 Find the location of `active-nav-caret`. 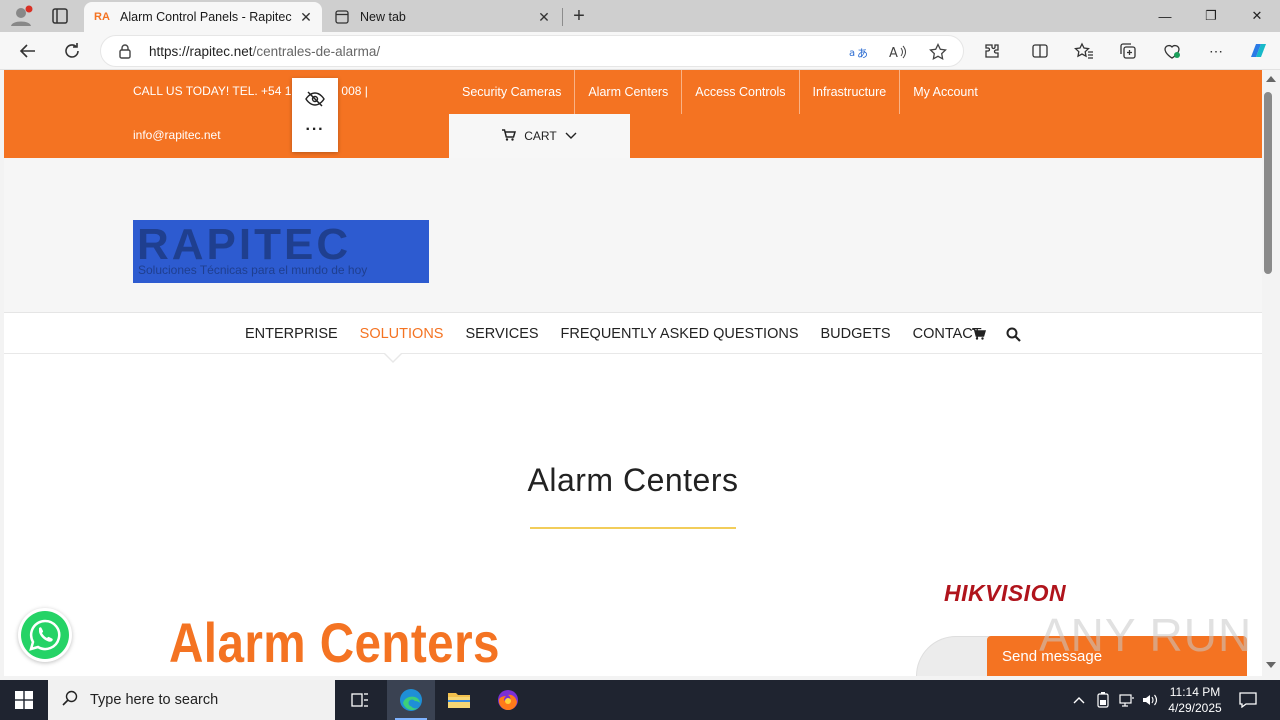

active-nav-caret is located at coordinates (393, 358).